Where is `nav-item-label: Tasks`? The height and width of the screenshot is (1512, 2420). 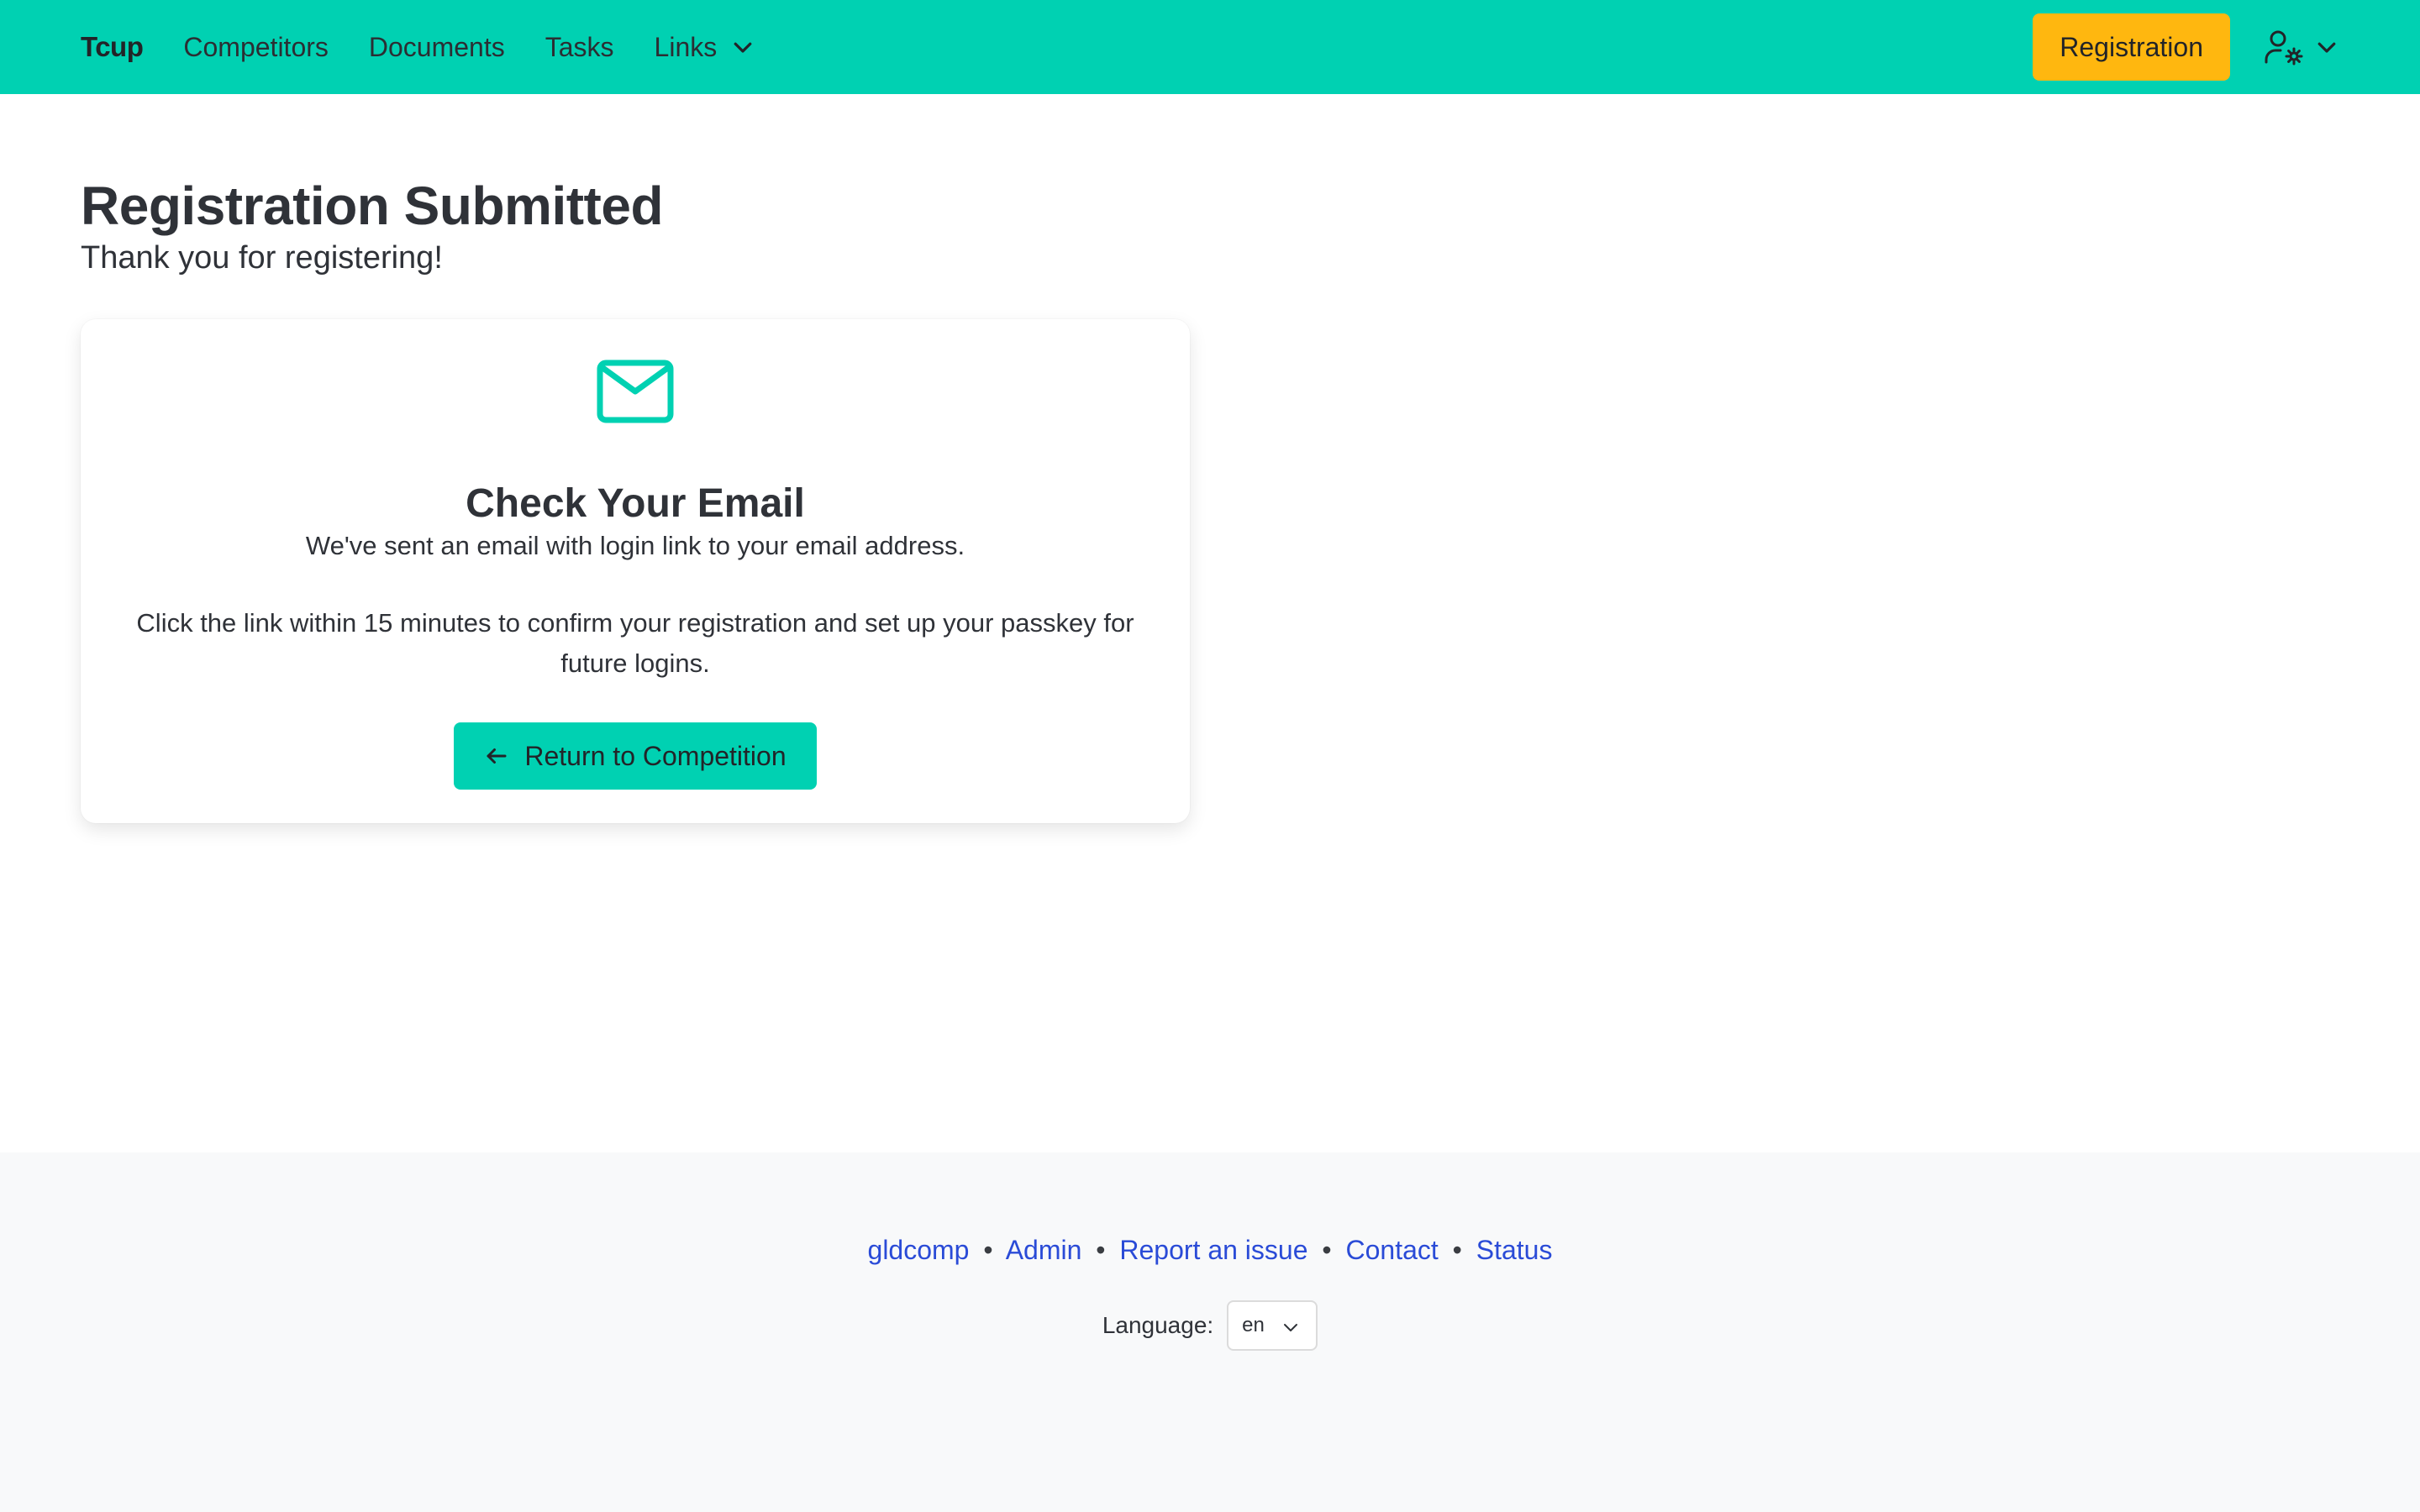 nav-item-label: Tasks is located at coordinates (579, 46).